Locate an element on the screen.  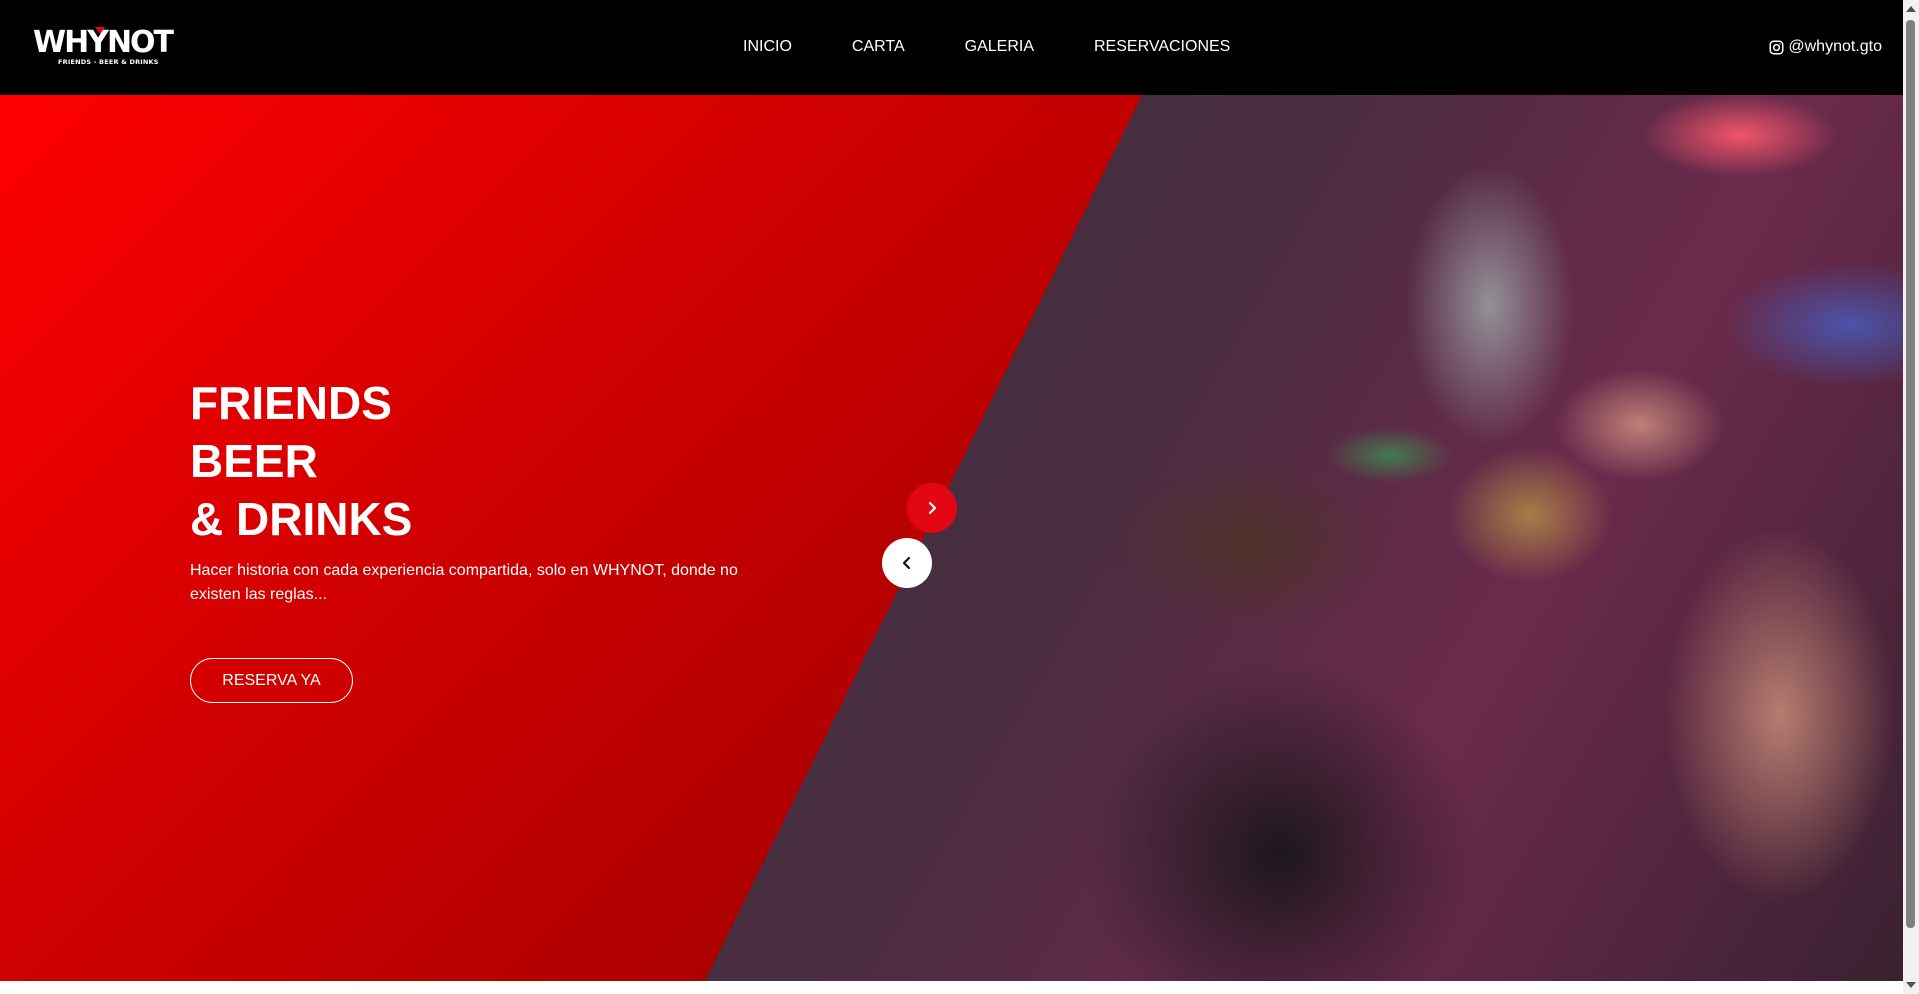
hero-title-line-2: BEER is located at coordinates (254, 461).